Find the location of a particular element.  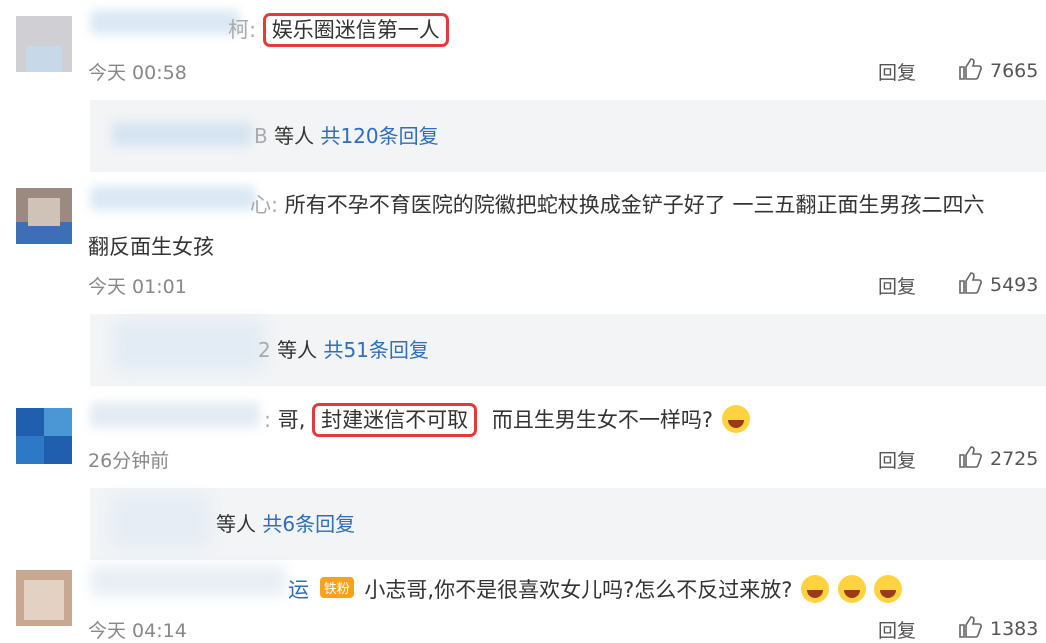

comment-text: 柯: 娱乐圈迷信第一人 is located at coordinates (338, 30).